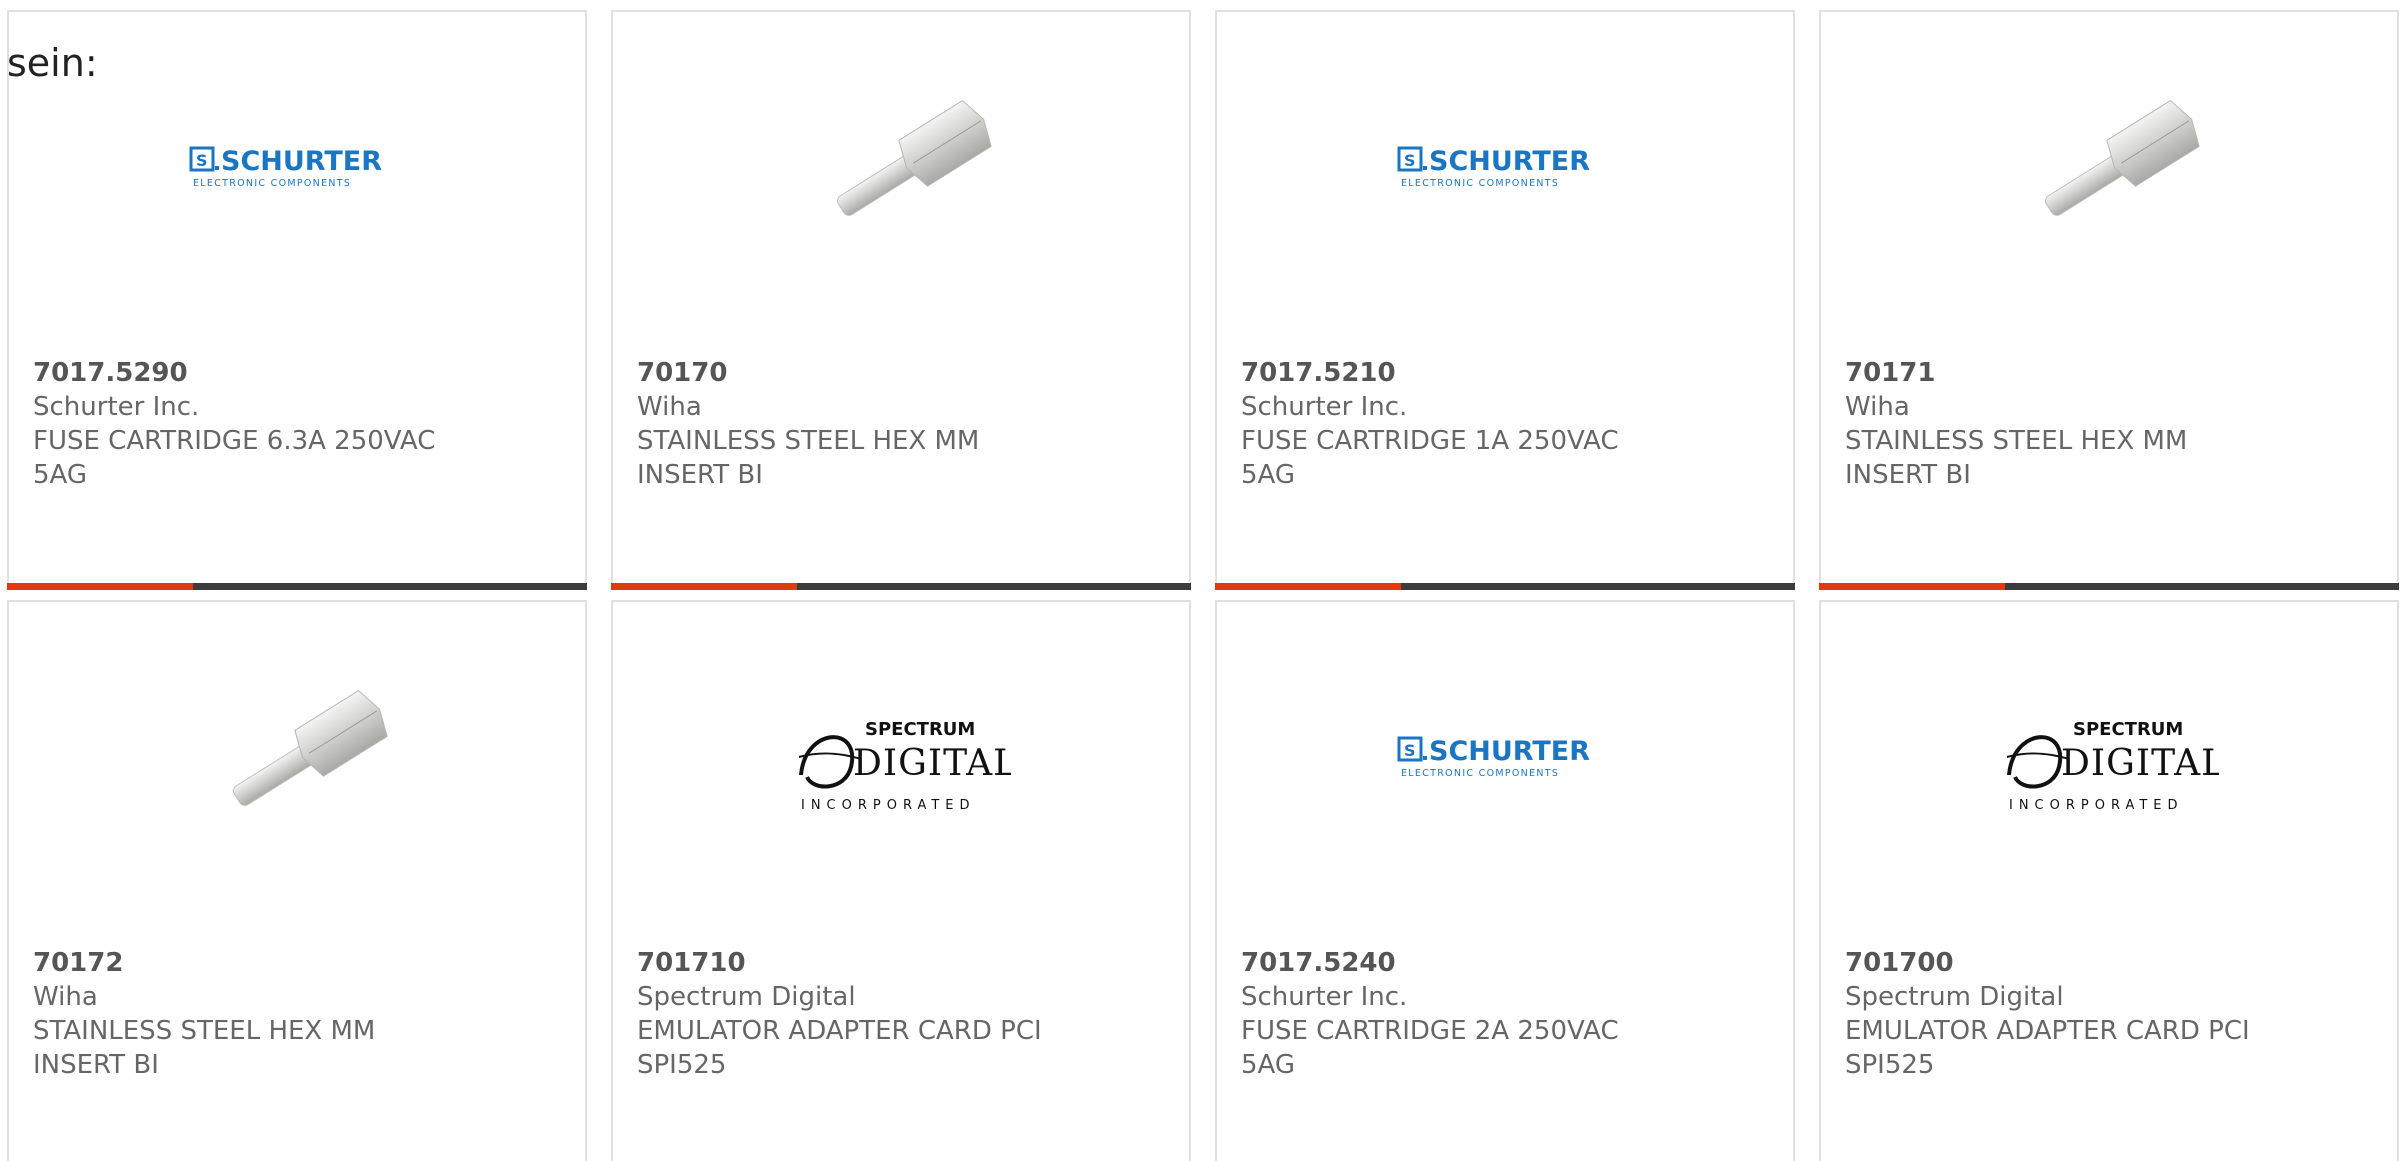 Image resolution: width=2400 pixels, height=1161 pixels. I want to click on description: FUSE CARTRIDGE 1A 250VAC 5AG, so click(1430, 458).